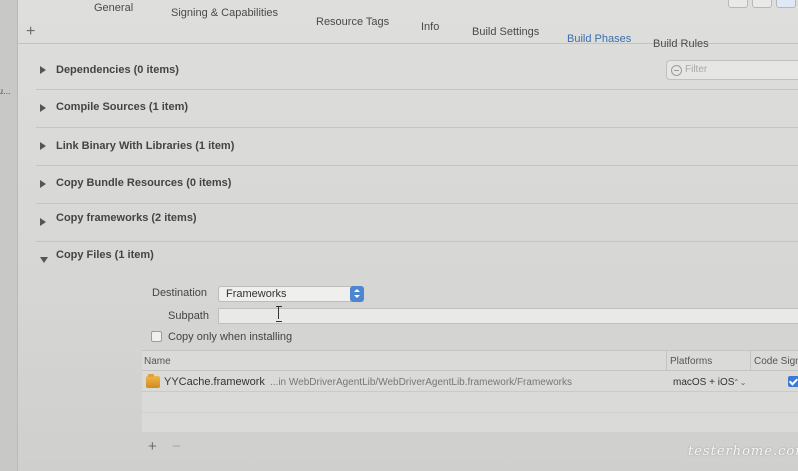 Image resolution: width=798 pixels, height=471 pixels. What do you see at coordinates (126, 218) in the screenshot?
I see `phase-title: Copy frameworks (2 items)` at bounding box center [126, 218].